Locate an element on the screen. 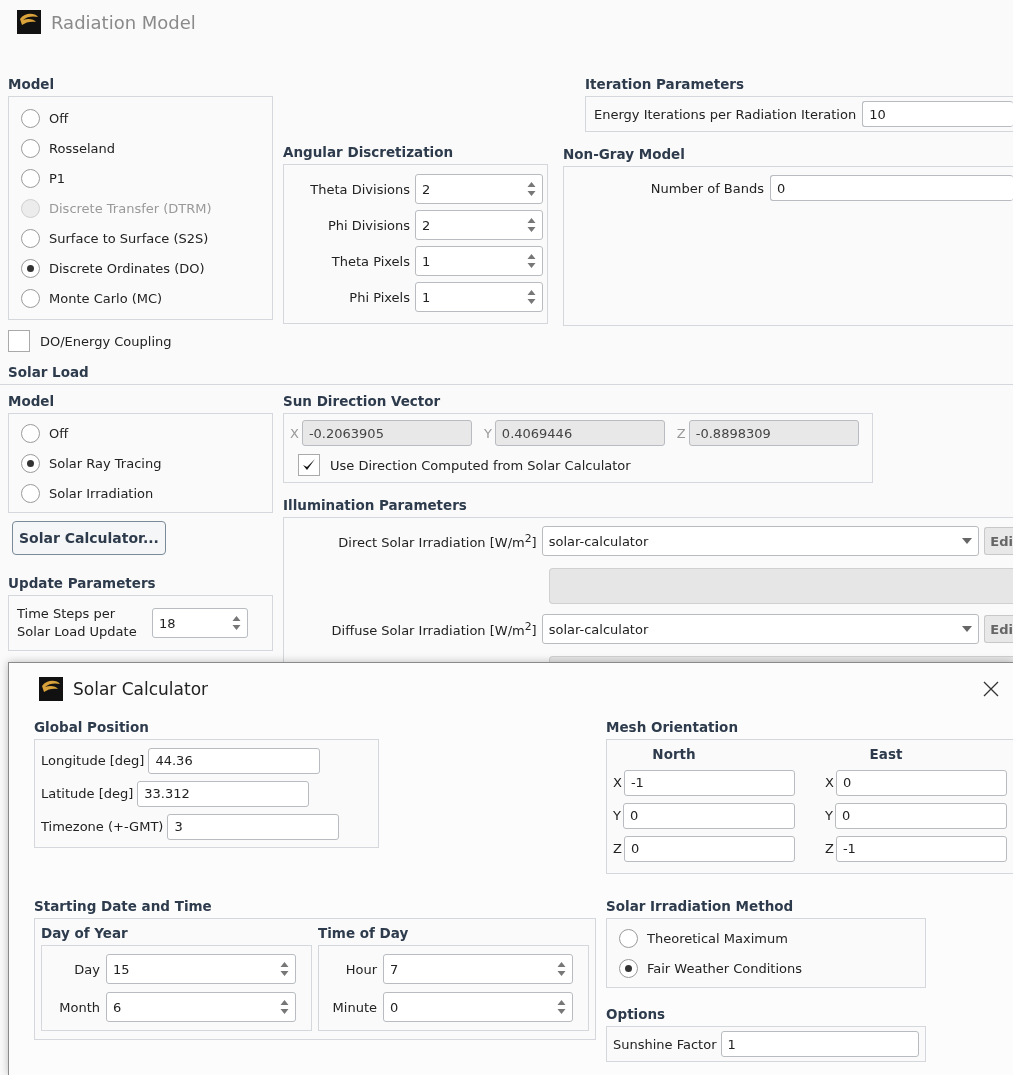  field-label: Direct Solar Irradiation [W/m$^{2}$] is located at coordinates (437, 541).